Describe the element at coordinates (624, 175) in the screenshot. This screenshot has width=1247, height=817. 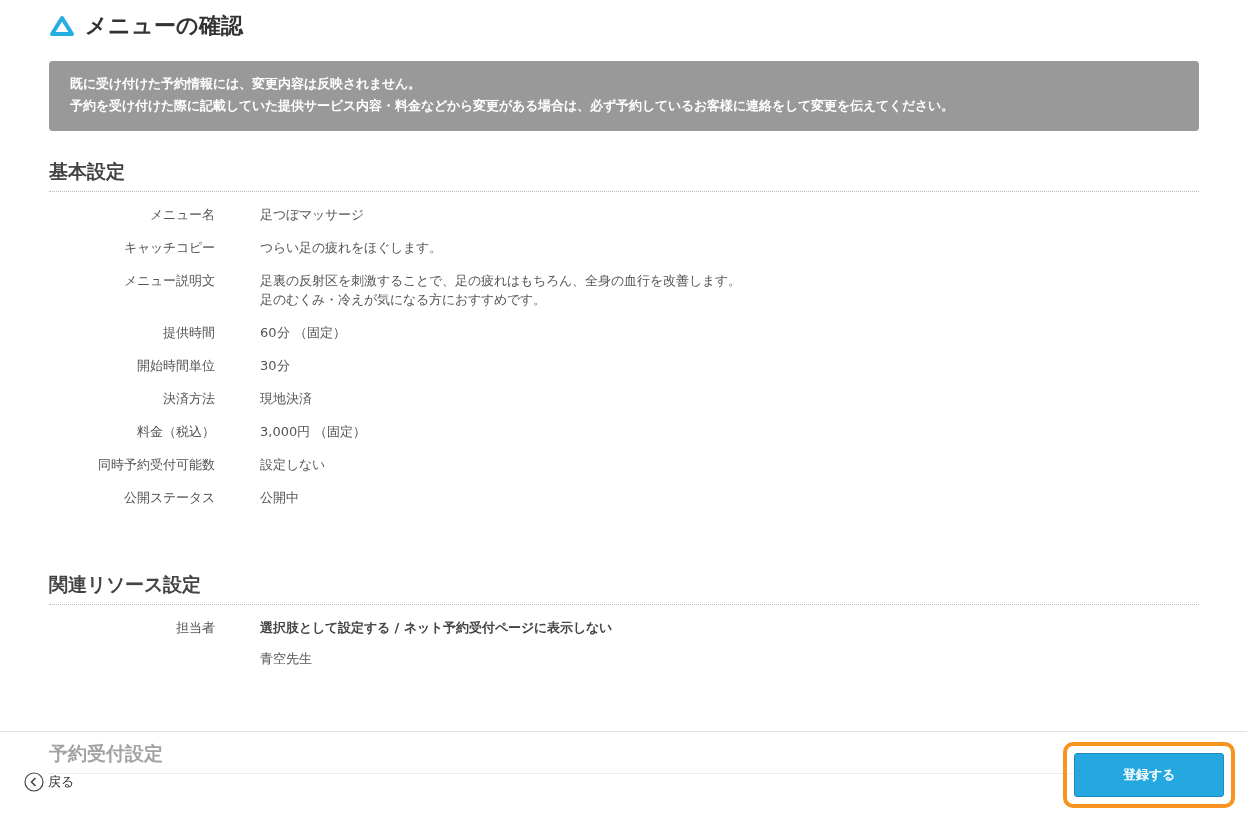
I see `section-heading: 基本設定` at that location.